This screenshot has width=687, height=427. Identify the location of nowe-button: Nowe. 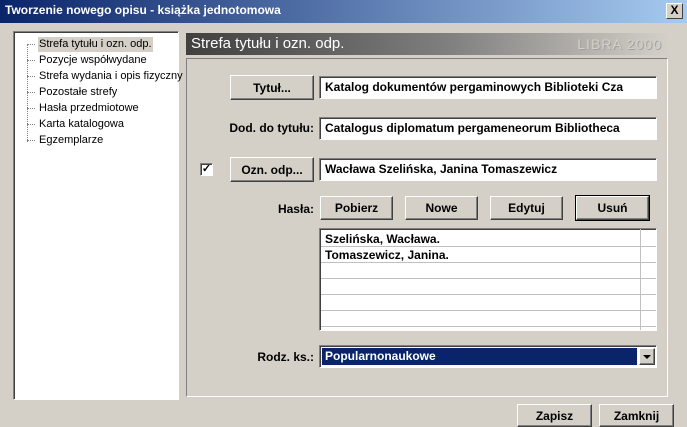
(441, 208).